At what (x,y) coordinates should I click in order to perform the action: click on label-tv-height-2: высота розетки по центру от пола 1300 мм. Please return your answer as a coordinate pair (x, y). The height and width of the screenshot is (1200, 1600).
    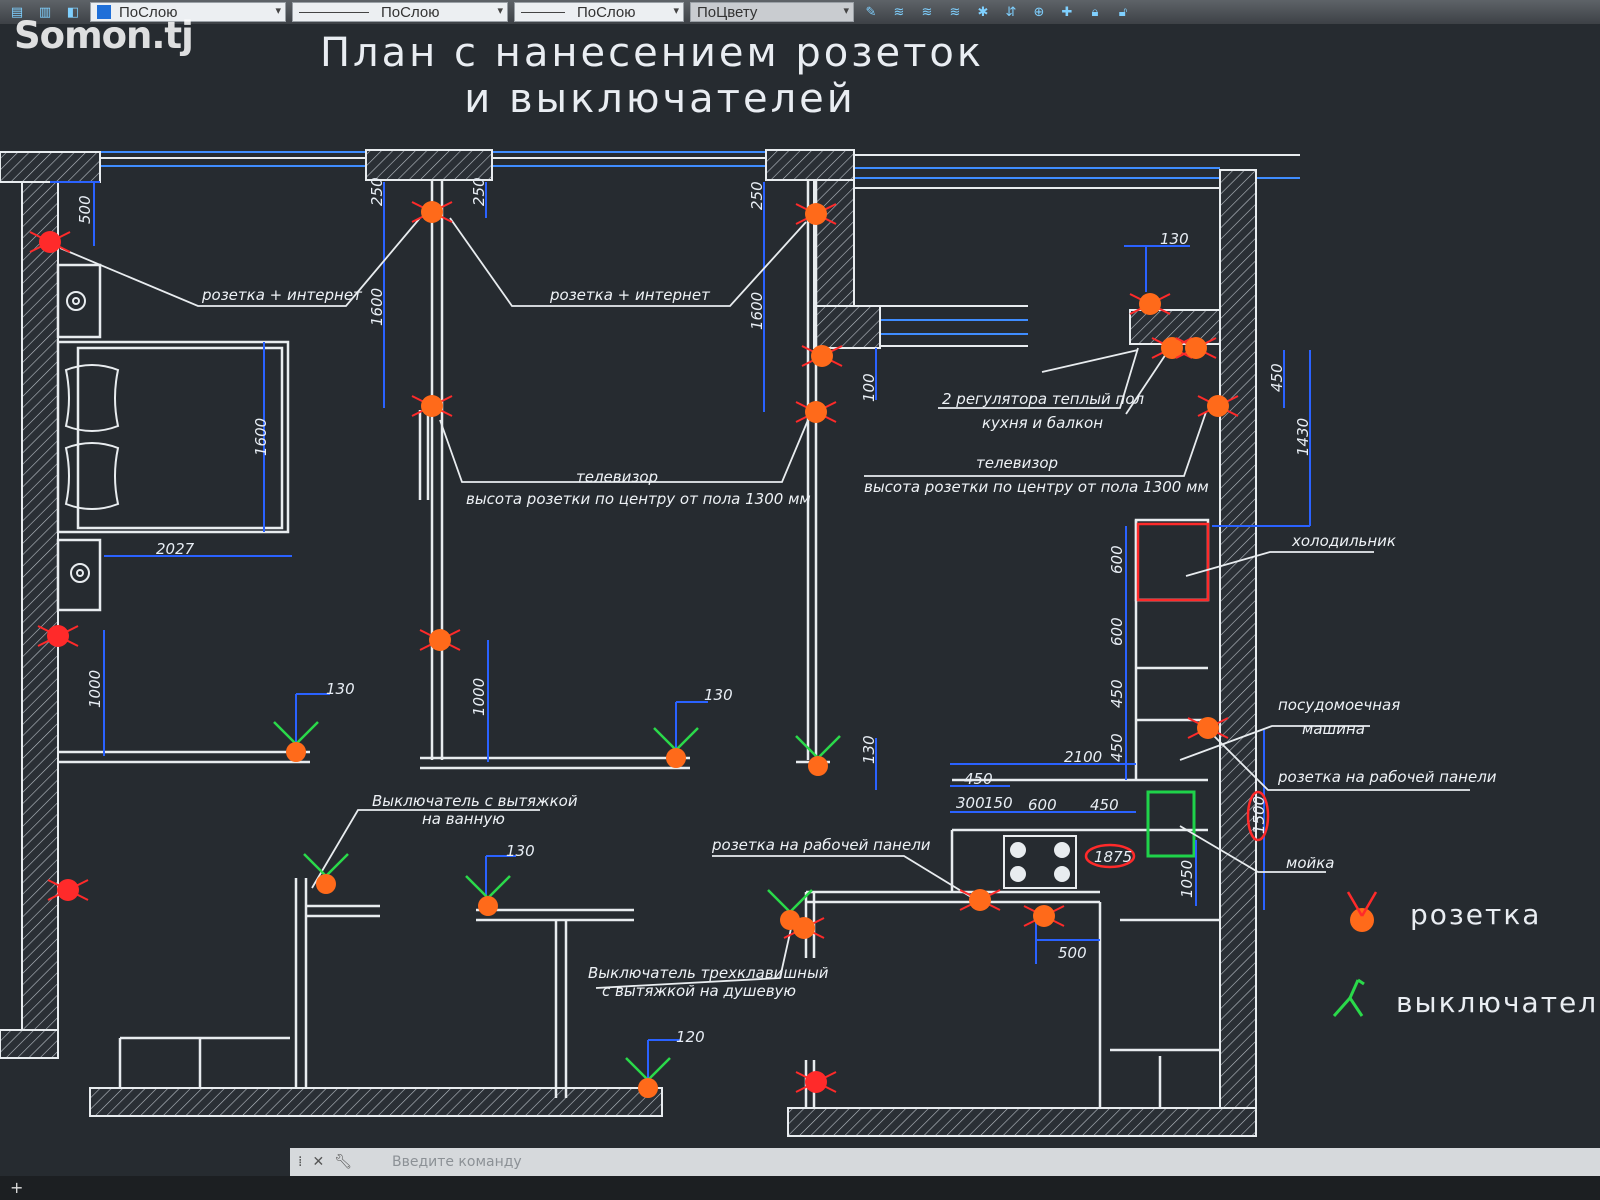
    Looking at the image, I should click on (1036, 487).